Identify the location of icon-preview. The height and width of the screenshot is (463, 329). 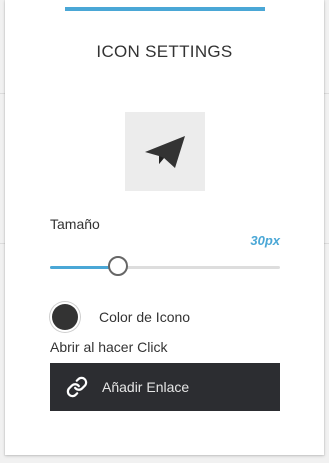
(165, 151).